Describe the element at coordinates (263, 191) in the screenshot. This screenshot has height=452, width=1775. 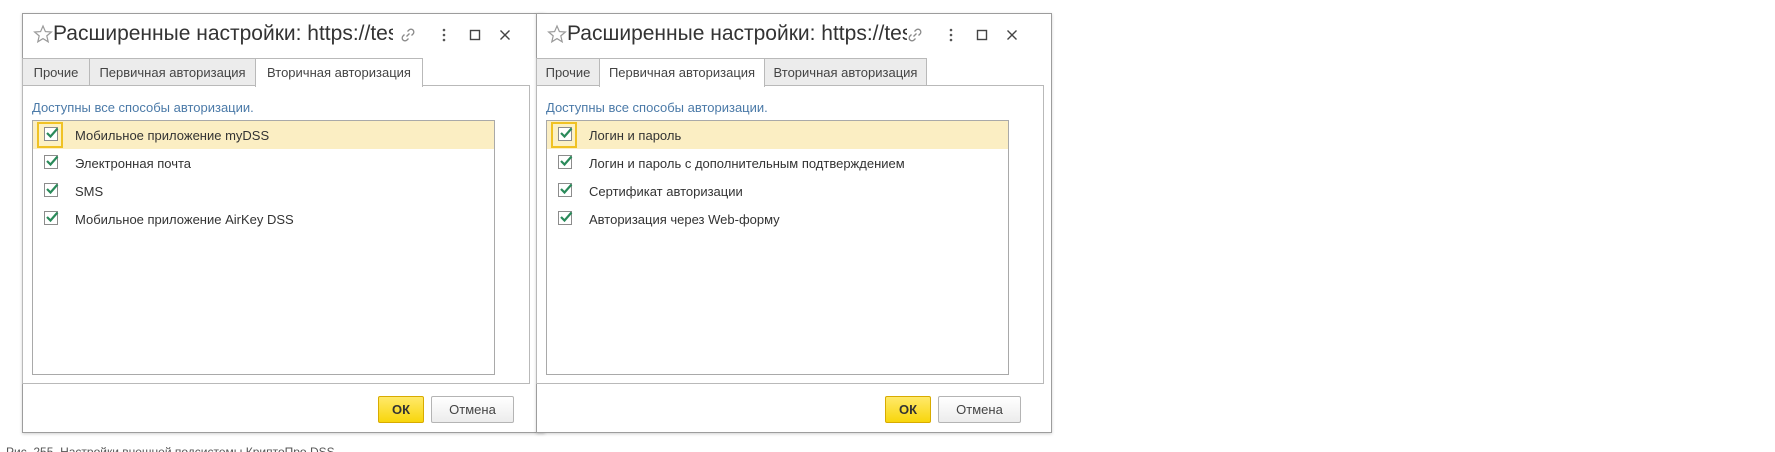
I see `list-item: SMS` at that location.